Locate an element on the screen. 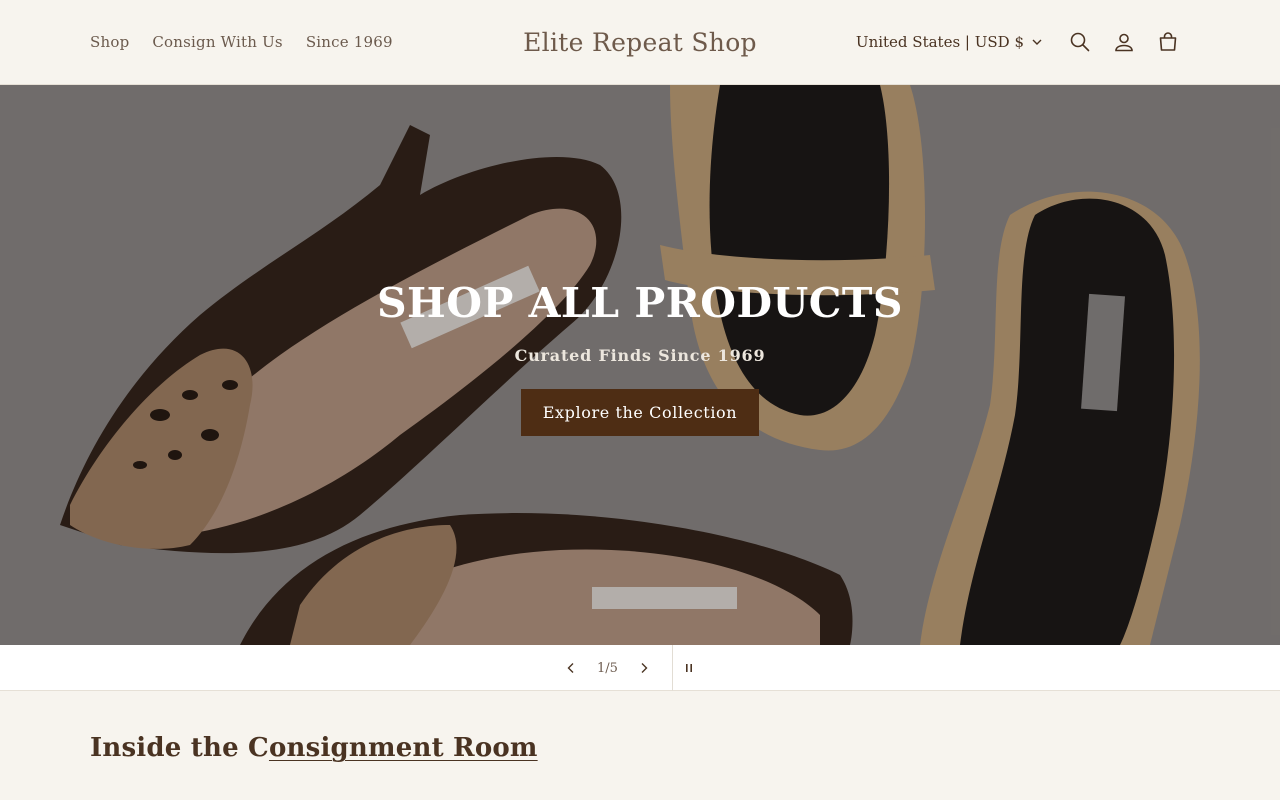 This screenshot has height=800, width=1280. hero-title: SHOP ALL PRODUCTS is located at coordinates (640, 303).